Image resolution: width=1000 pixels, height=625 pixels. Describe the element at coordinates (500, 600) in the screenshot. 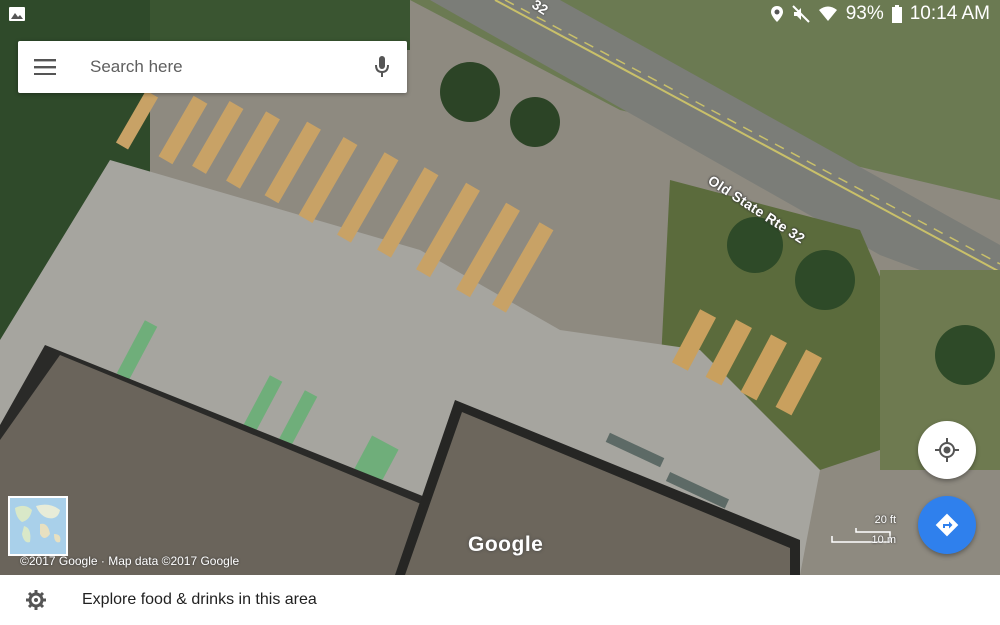

I see `explore-bar: Explore food & drinks in this area` at that location.